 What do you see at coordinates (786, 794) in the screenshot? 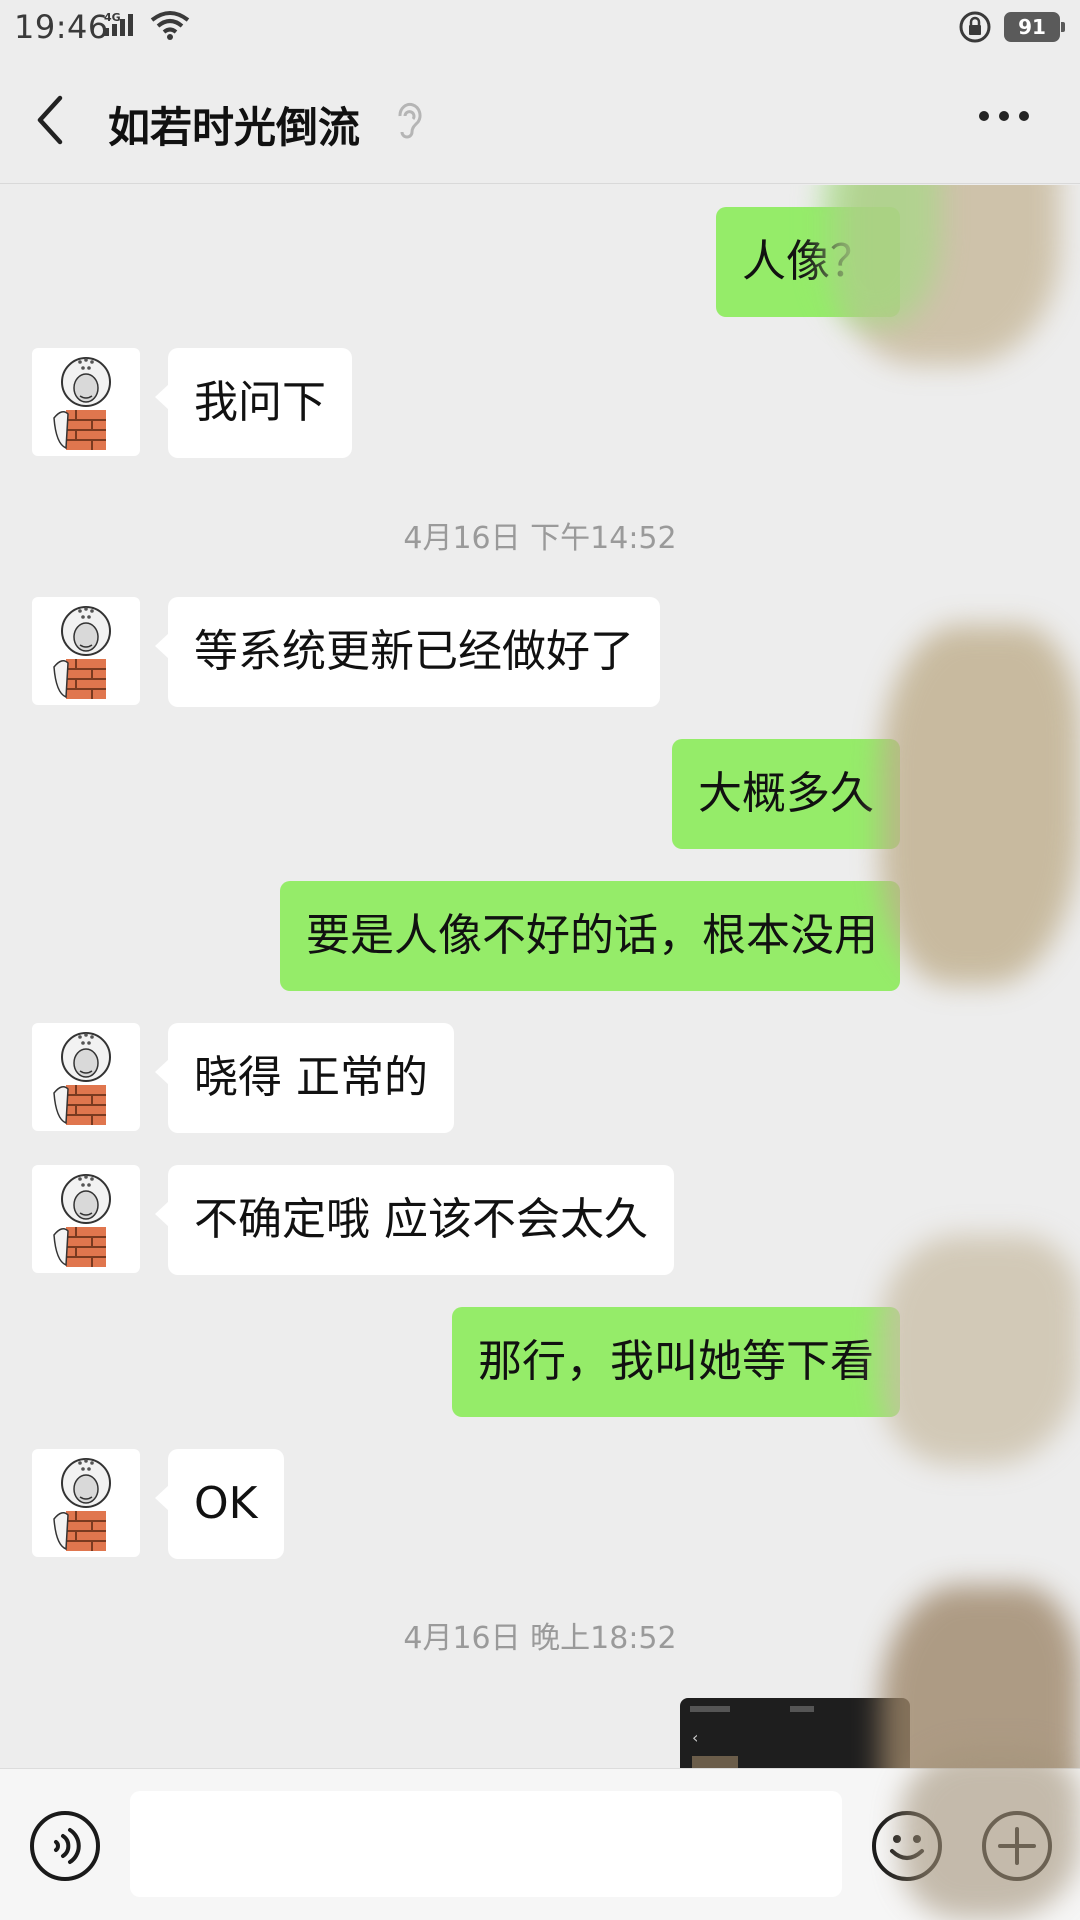
I see `message-bubble-outgoing: 大概多久` at bounding box center [786, 794].